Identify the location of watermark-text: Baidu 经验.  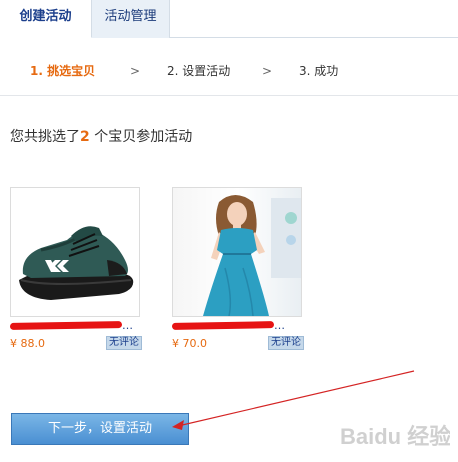
(395, 436).